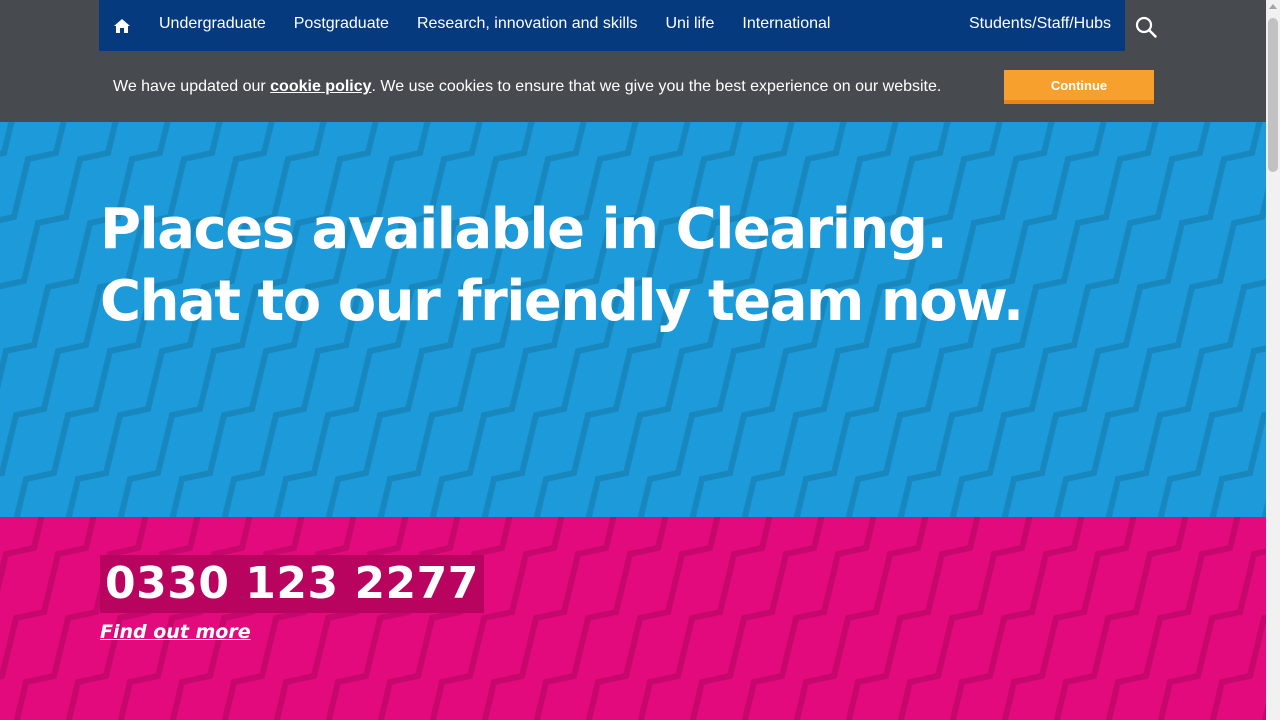 The width and height of the screenshot is (1280, 720). I want to click on nav-item-uni-life: Uni life, so click(690, 25).